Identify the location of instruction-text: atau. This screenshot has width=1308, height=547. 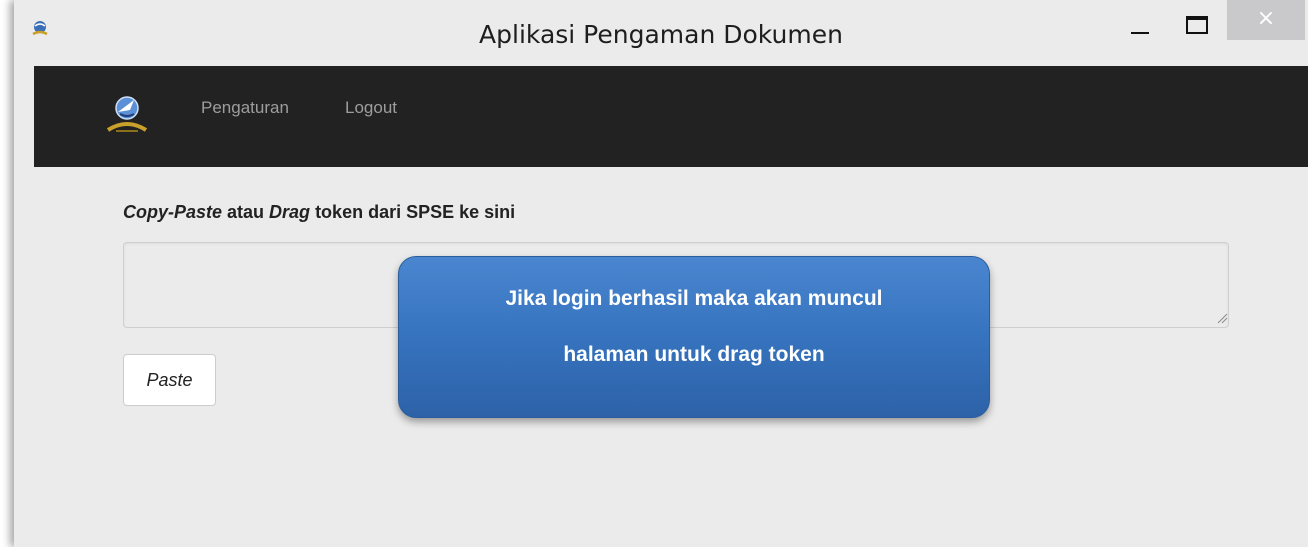
(246, 212).